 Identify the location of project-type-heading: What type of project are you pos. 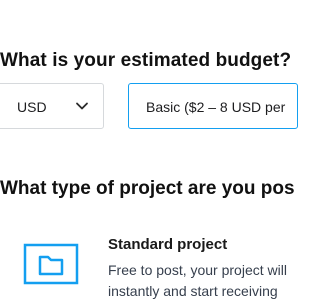
(147, 188).